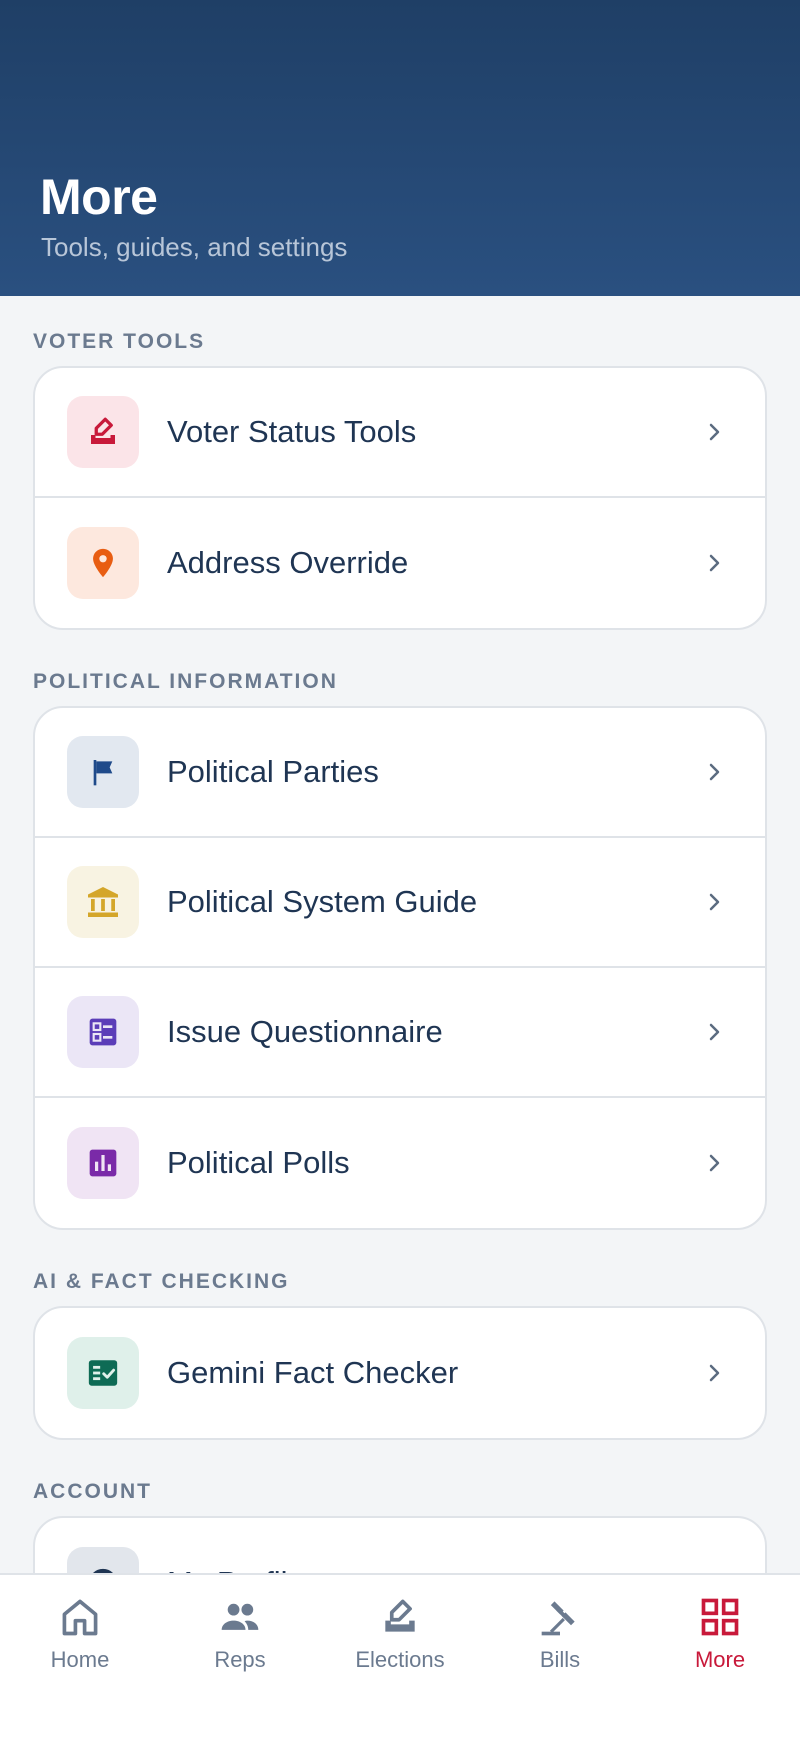 This screenshot has width=800, height=1740. What do you see at coordinates (103, 1032) in the screenshot?
I see `checklist-icon` at bounding box center [103, 1032].